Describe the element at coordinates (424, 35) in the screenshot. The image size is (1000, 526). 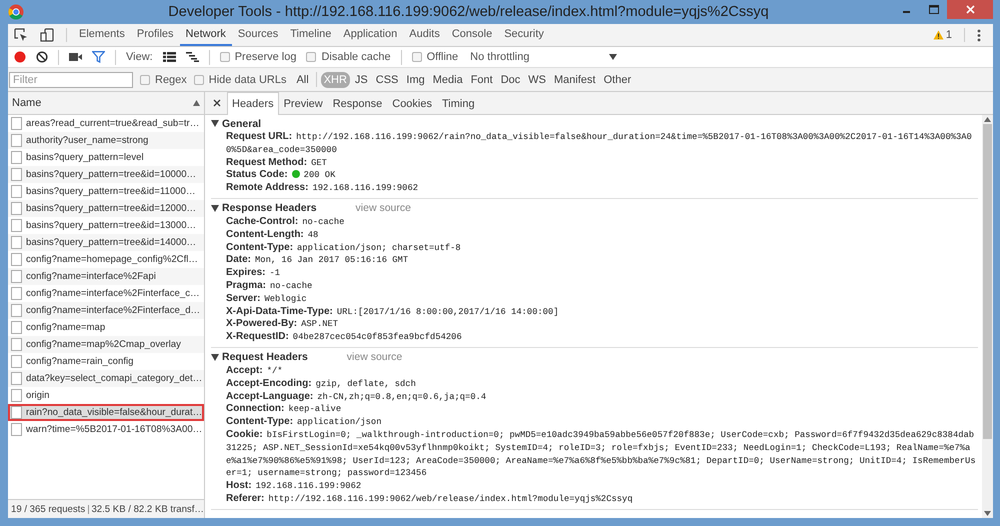
I see `panel-tab: Audits` at that location.